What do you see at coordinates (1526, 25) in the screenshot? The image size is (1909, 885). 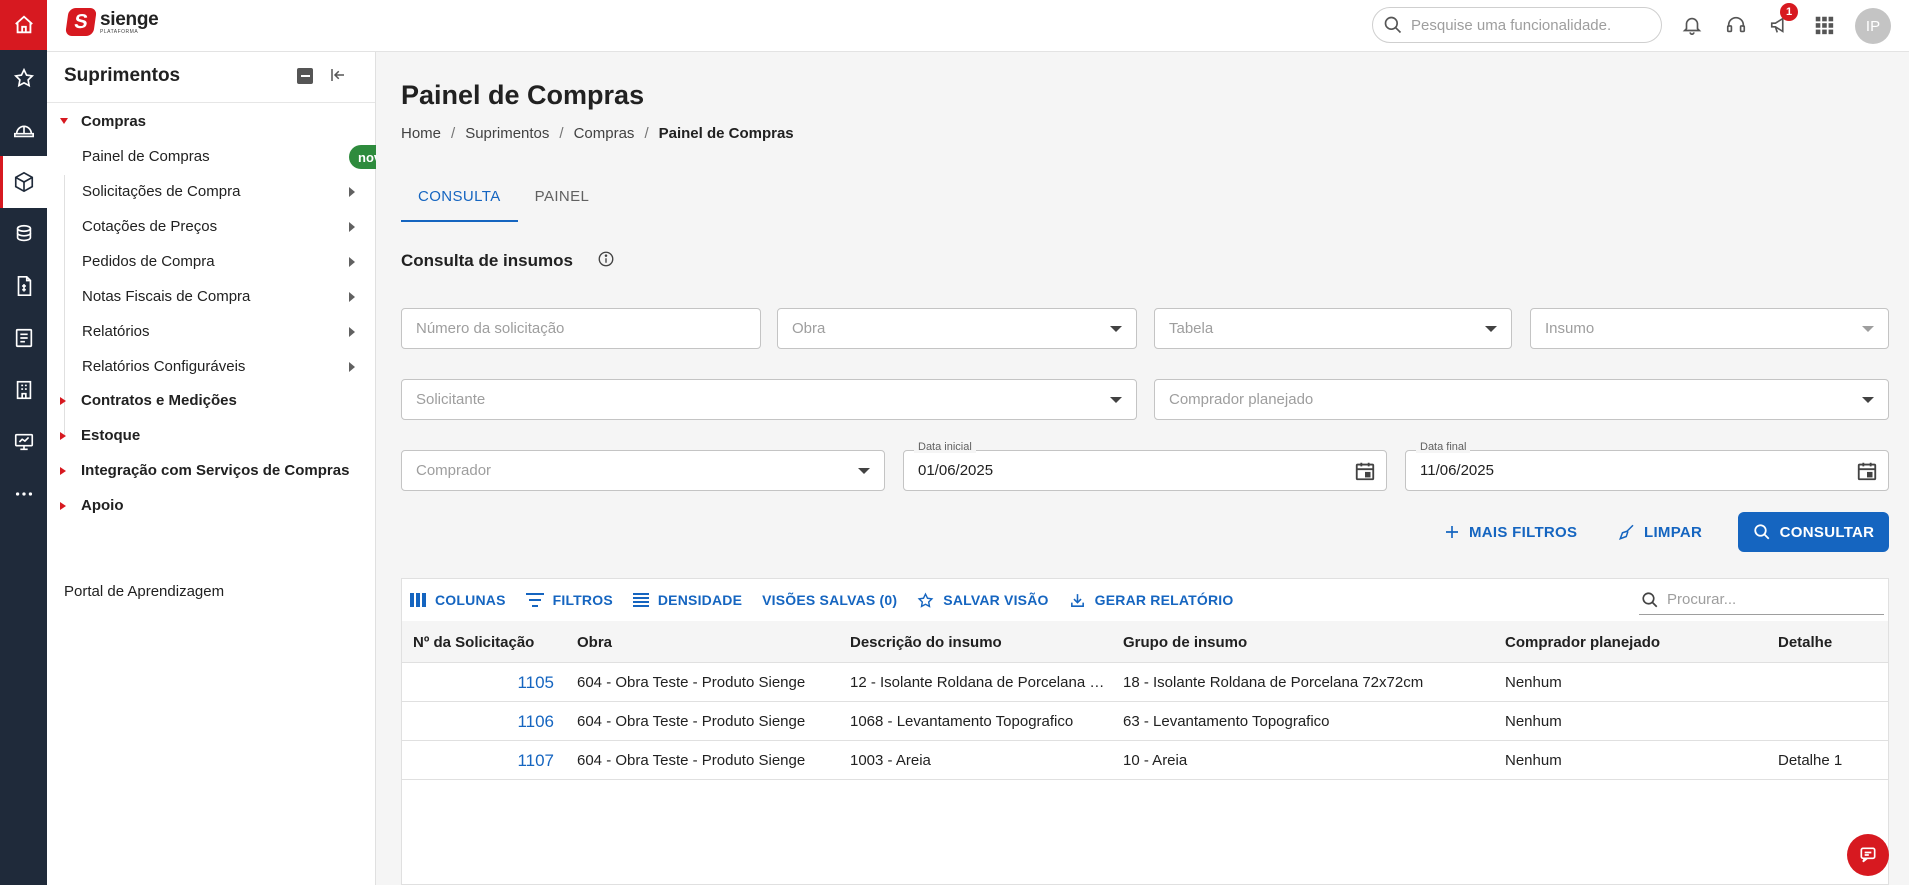 I see `global-search-input` at bounding box center [1526, 25].